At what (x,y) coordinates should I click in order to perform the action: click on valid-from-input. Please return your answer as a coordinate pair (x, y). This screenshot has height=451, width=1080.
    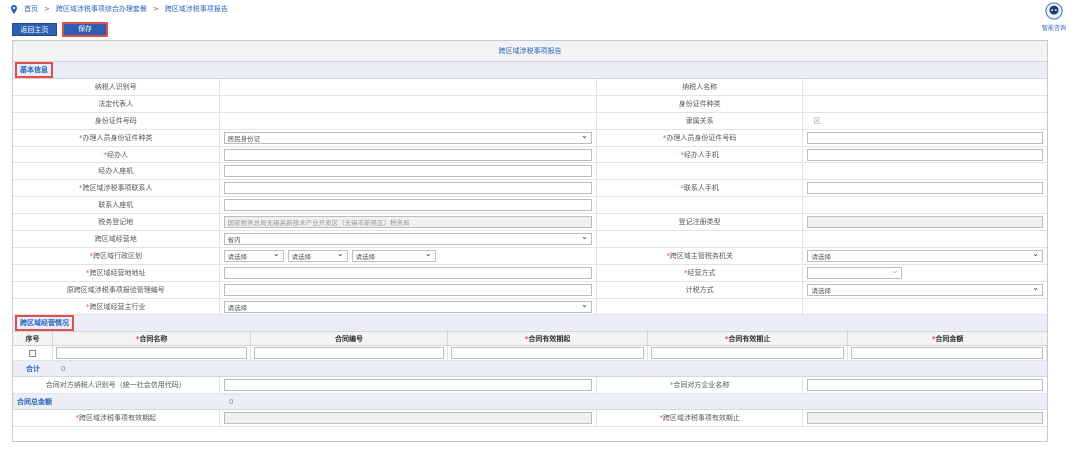
    Looking at the image, I should click on (547, 353).